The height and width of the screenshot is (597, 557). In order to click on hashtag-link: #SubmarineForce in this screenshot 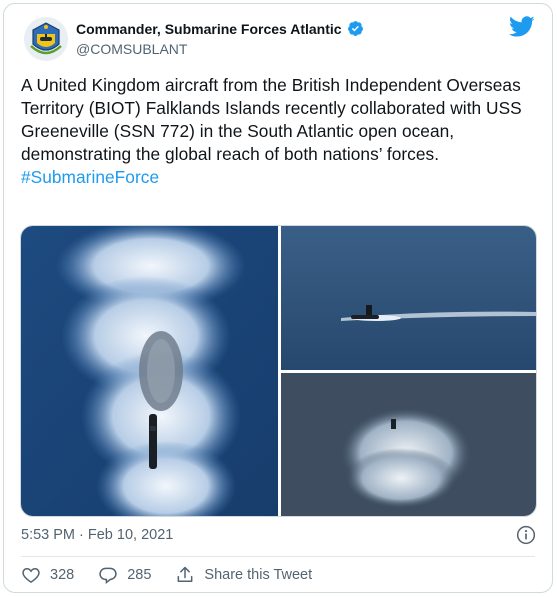, I will do `click(281, 177)`.